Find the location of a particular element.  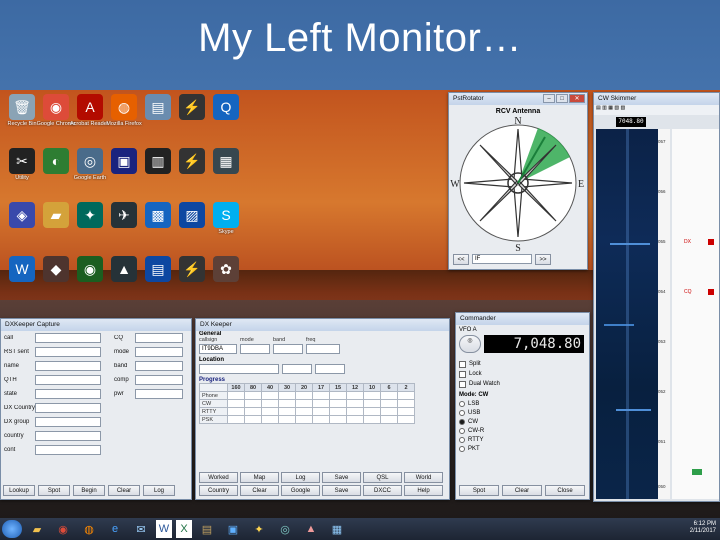

dx-button: Save is located at coordinates (341, 490).